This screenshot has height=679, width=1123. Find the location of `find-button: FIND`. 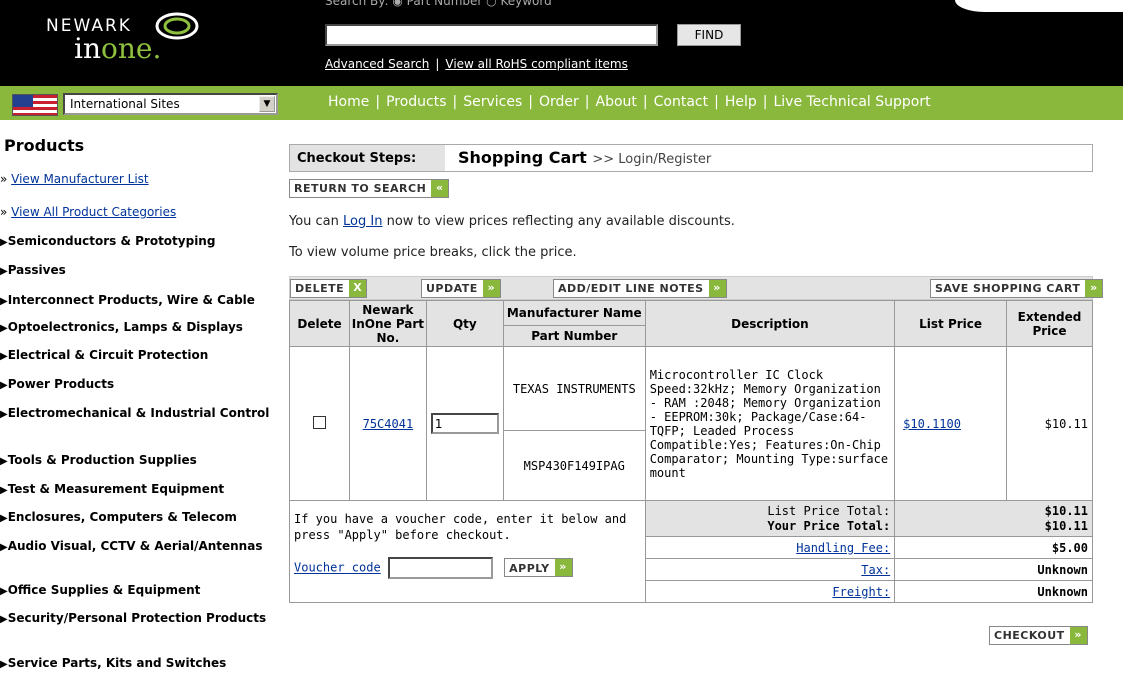

find-button: FIND is located at coordinates (709, 35).